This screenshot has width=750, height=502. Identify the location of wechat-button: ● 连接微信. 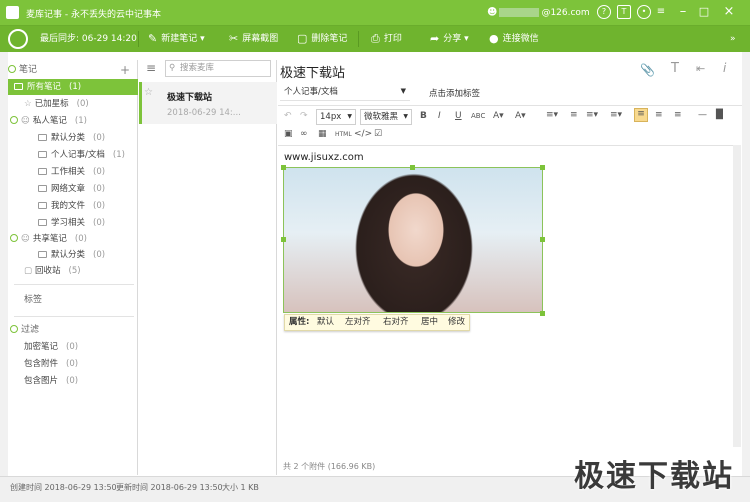
(514, 39).